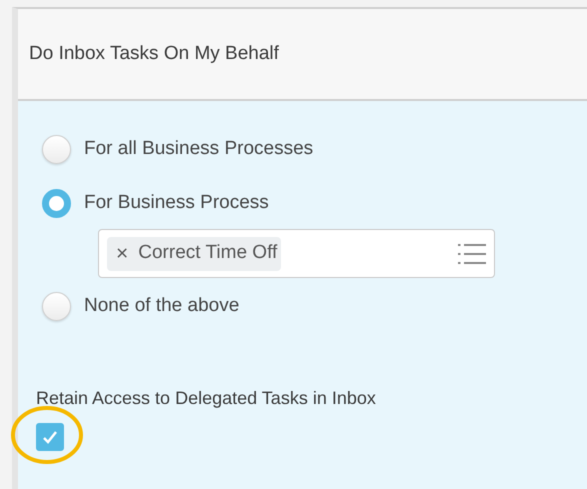 The image size is (587, 489). What do you see at coordinates (176, 202) in the screenshot?
I see `radio-label: For Business Process` at bounding box center [176, 202].